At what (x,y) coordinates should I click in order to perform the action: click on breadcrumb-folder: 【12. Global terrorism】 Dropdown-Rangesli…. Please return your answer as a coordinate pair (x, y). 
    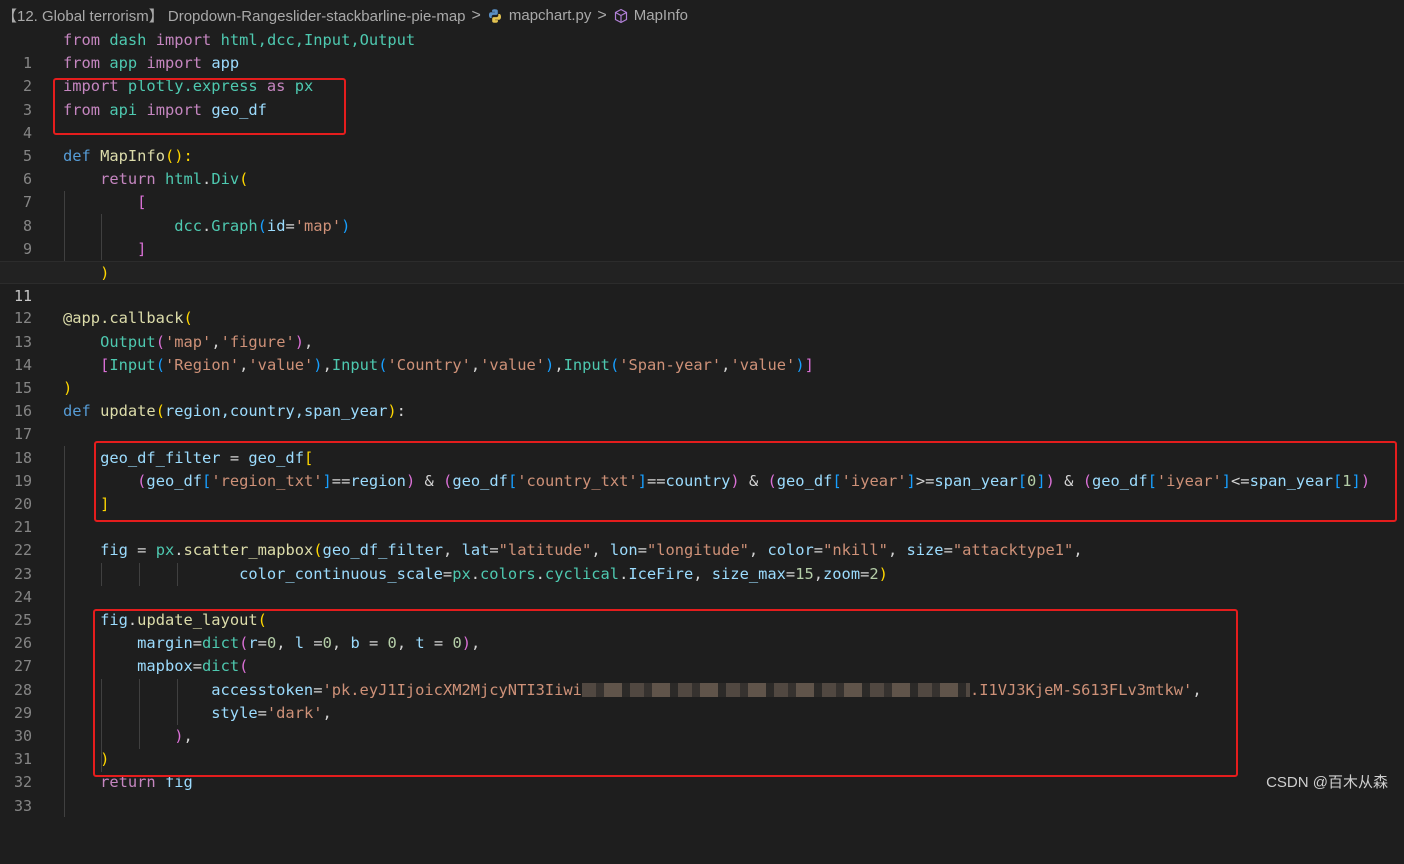
    Looking at the image, I should click on (234, 15).